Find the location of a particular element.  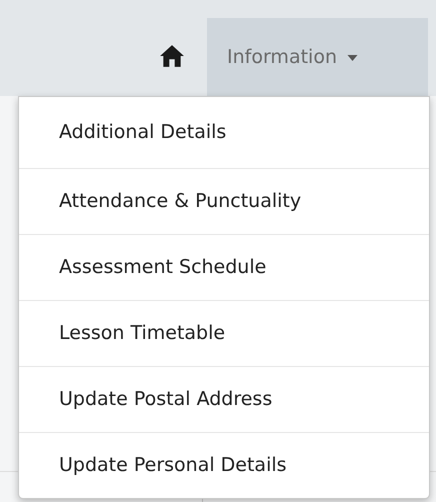

home-icon is located at coordinates (172, 56).